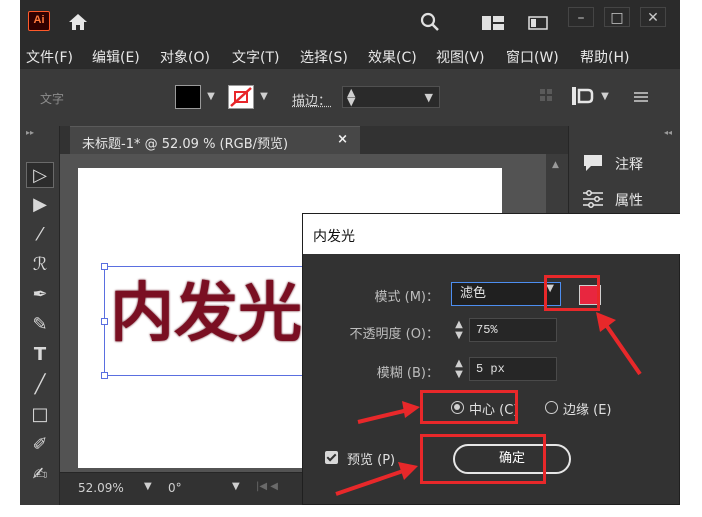 Image resolution: width=702 pixels, height=517 pixels. Describe the element at coordinates (40, 355) in the screenshot. I see `type-tool: T` at that location.